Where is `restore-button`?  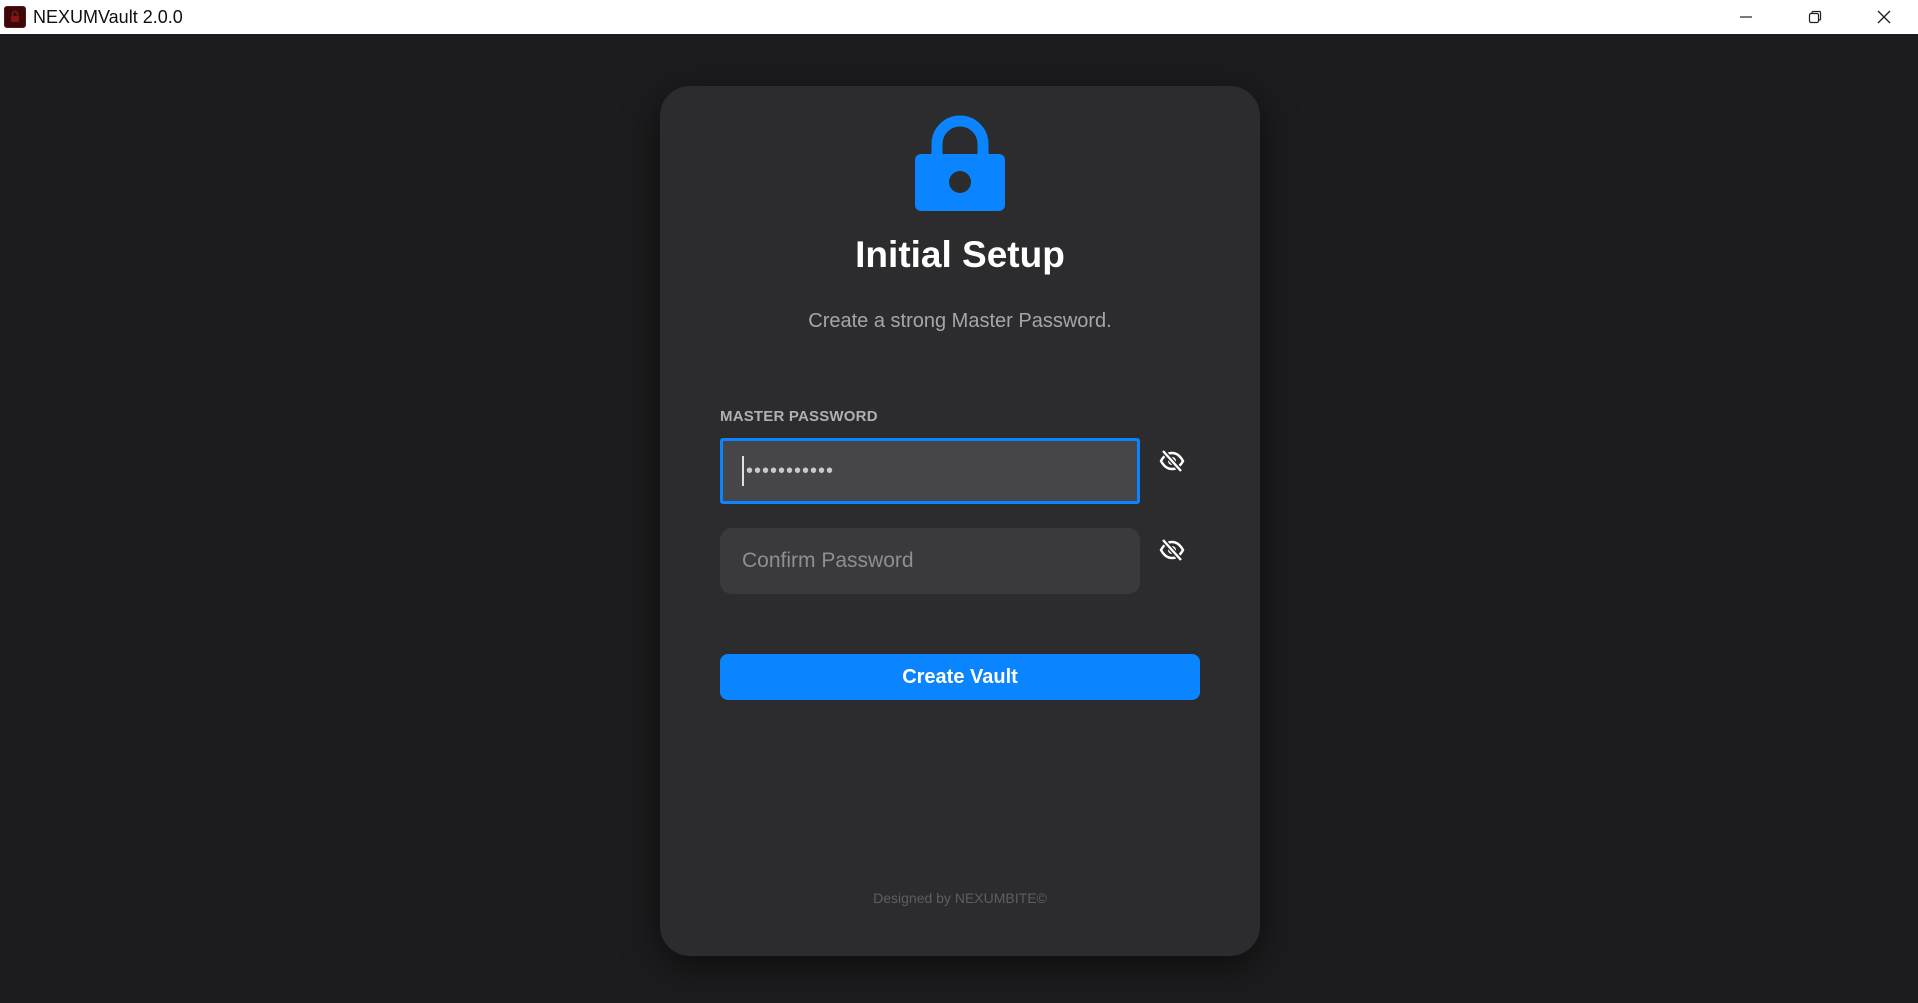
restore-button is located at coordinates (1814, 17).